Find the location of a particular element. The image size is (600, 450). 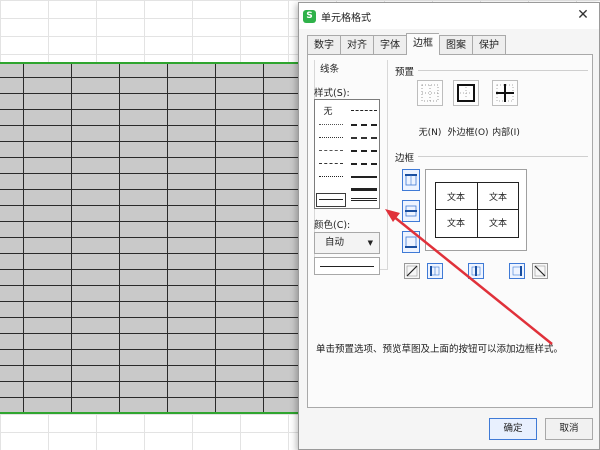

line-style-label: 样式(S): is located at coordinates (332, 93).